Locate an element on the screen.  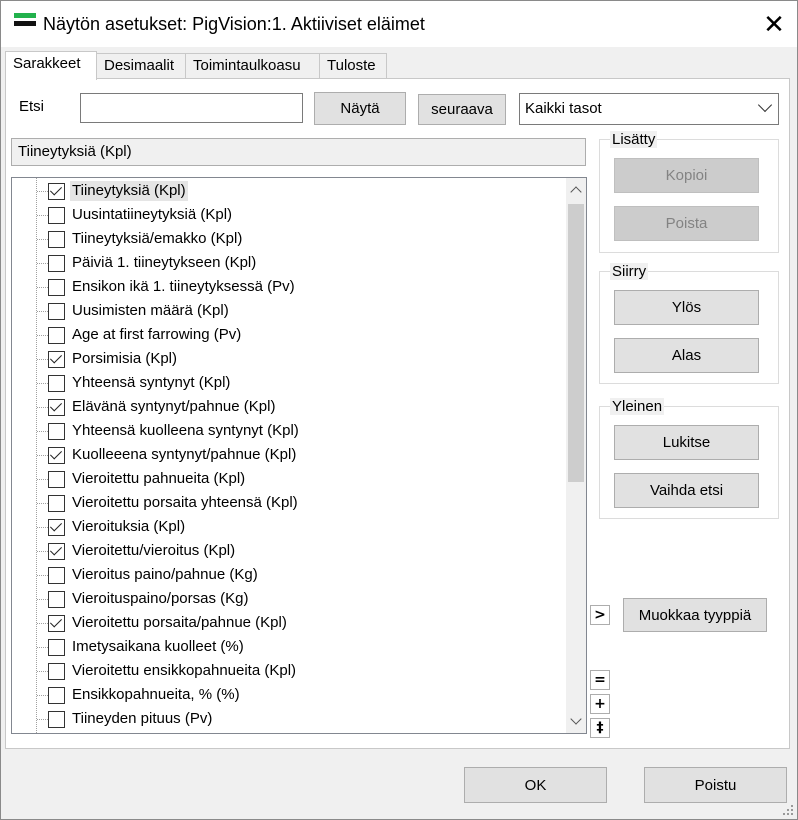
level-select-value: Kaikki tasot is located at coordinates (563, 108).